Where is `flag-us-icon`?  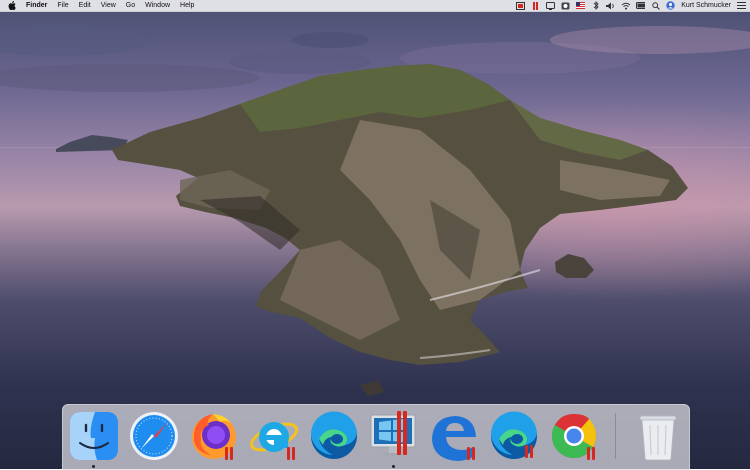
flag-us-icon is located at coordinates (581, 6).